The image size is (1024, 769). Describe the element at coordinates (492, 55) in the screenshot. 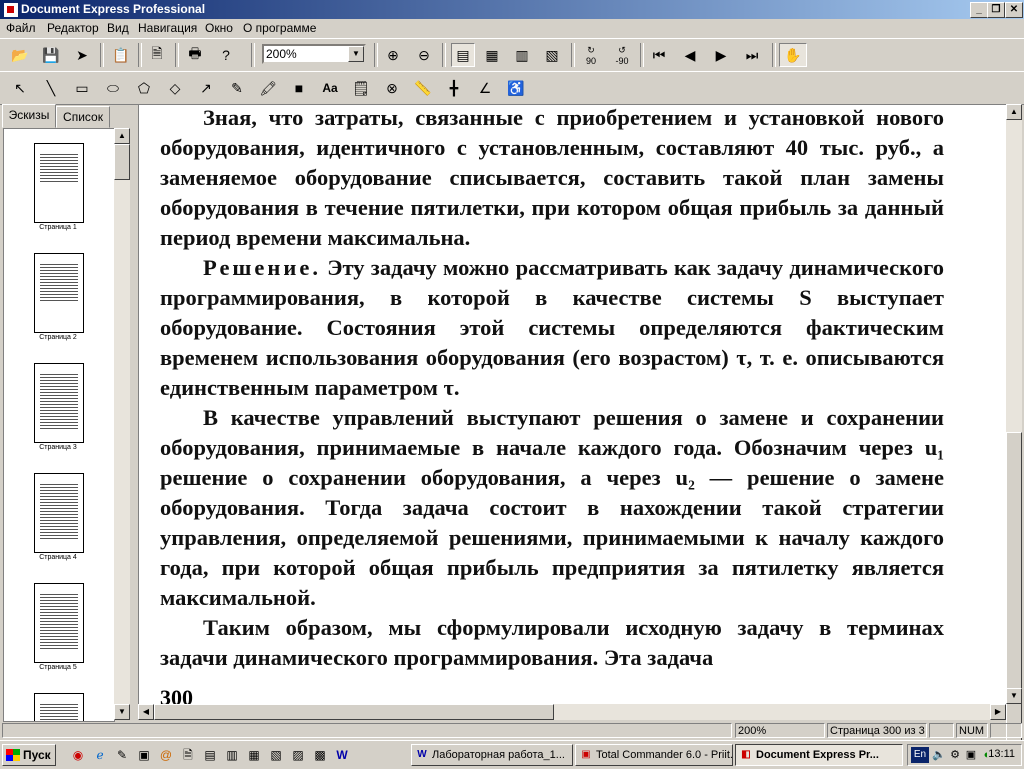

I see `fit-page-icon: ▦` at that location.